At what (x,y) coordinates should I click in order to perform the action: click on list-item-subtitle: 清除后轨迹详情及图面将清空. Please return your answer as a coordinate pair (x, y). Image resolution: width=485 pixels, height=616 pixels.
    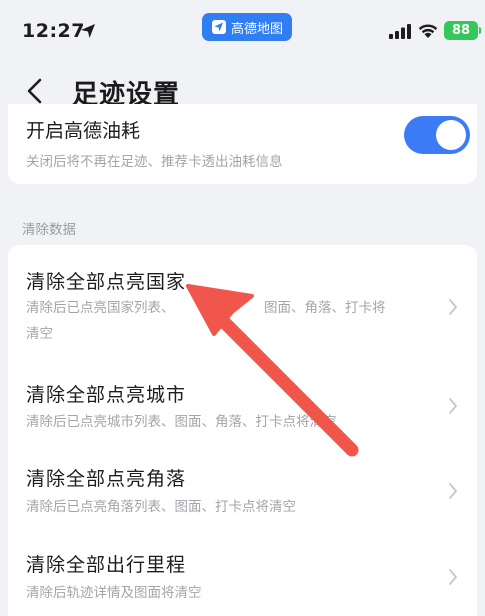
    Looking at the image, I should click on (114, 593).